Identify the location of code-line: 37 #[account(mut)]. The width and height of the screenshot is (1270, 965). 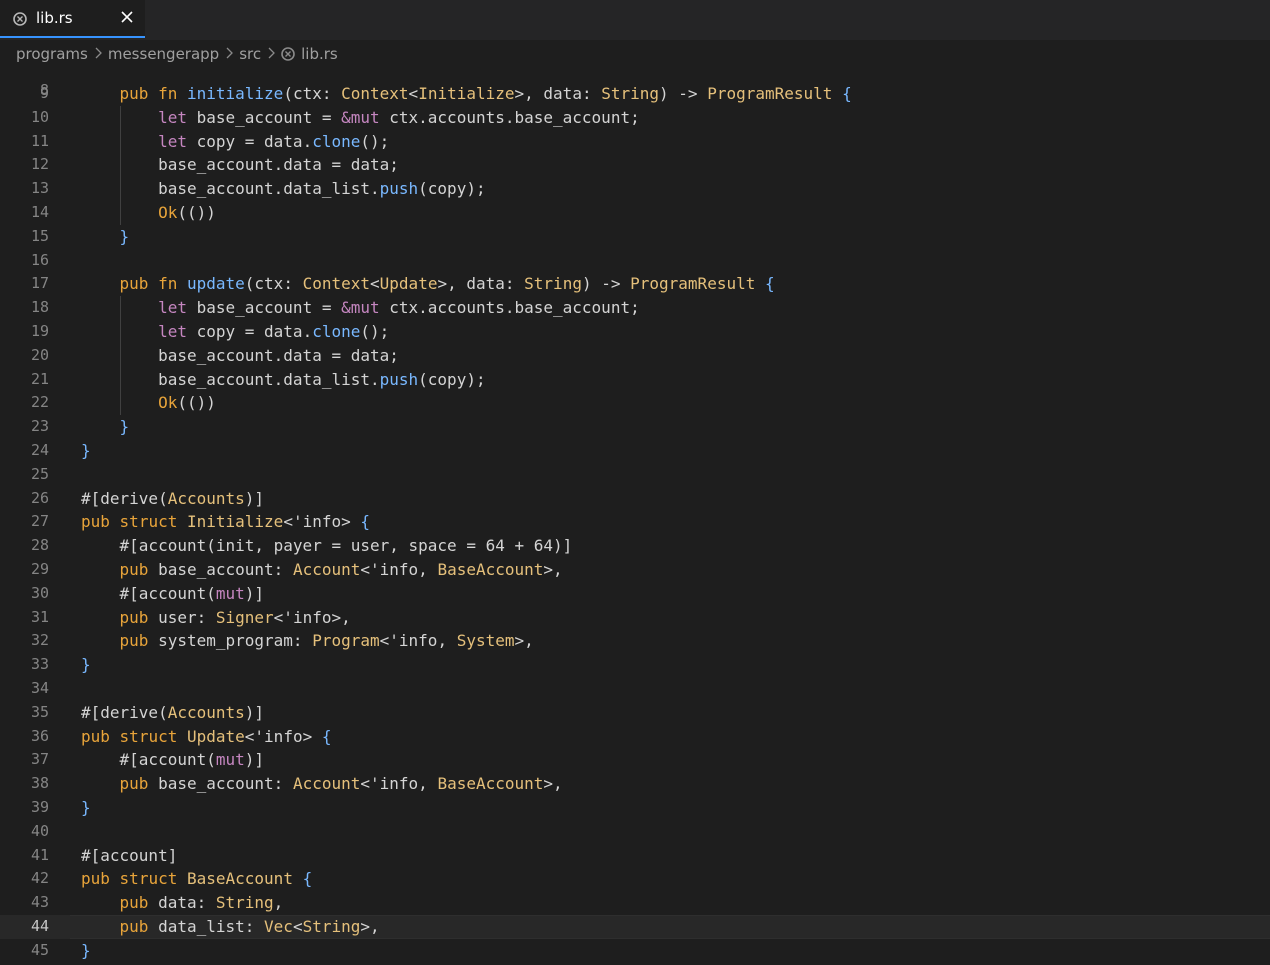
(635, 760).